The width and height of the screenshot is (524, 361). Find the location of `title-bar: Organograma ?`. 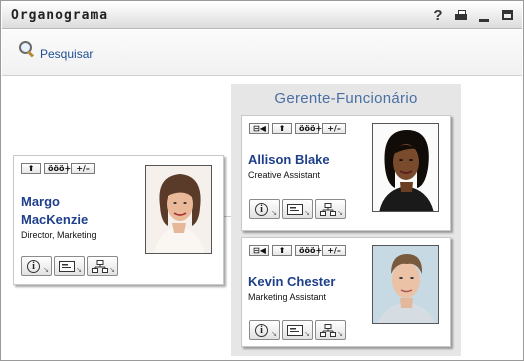

title-bar: Organograma ? is located at coordinates (262, 15).